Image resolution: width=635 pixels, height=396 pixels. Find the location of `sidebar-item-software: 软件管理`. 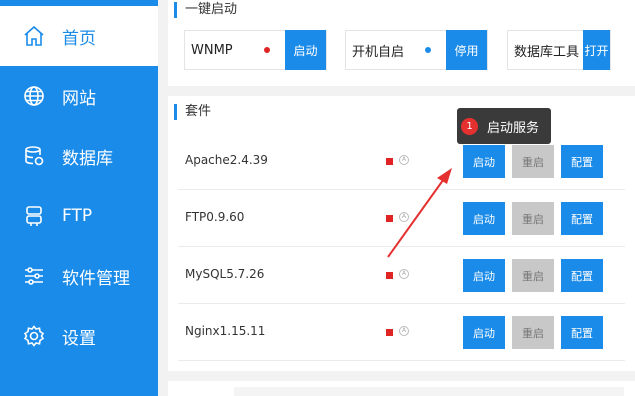

sidebar-item-software: 软件管理 is located at coordinates (79, 276).